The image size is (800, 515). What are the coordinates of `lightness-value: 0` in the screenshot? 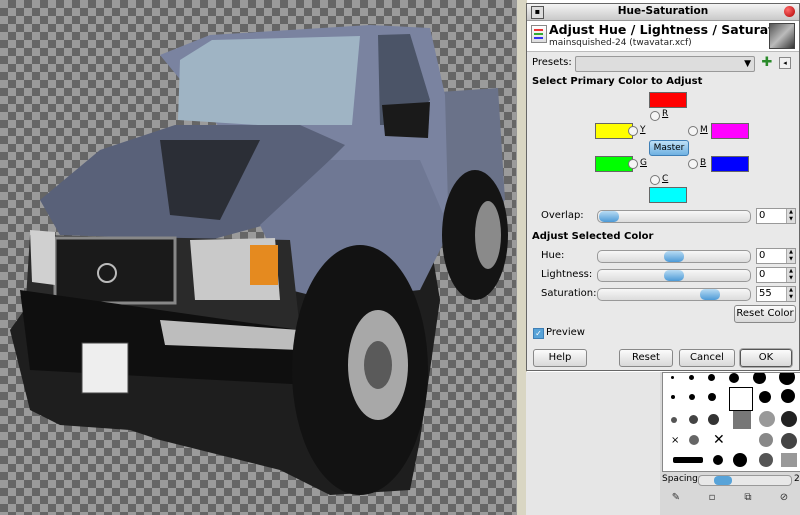 It's located at (762, 274).